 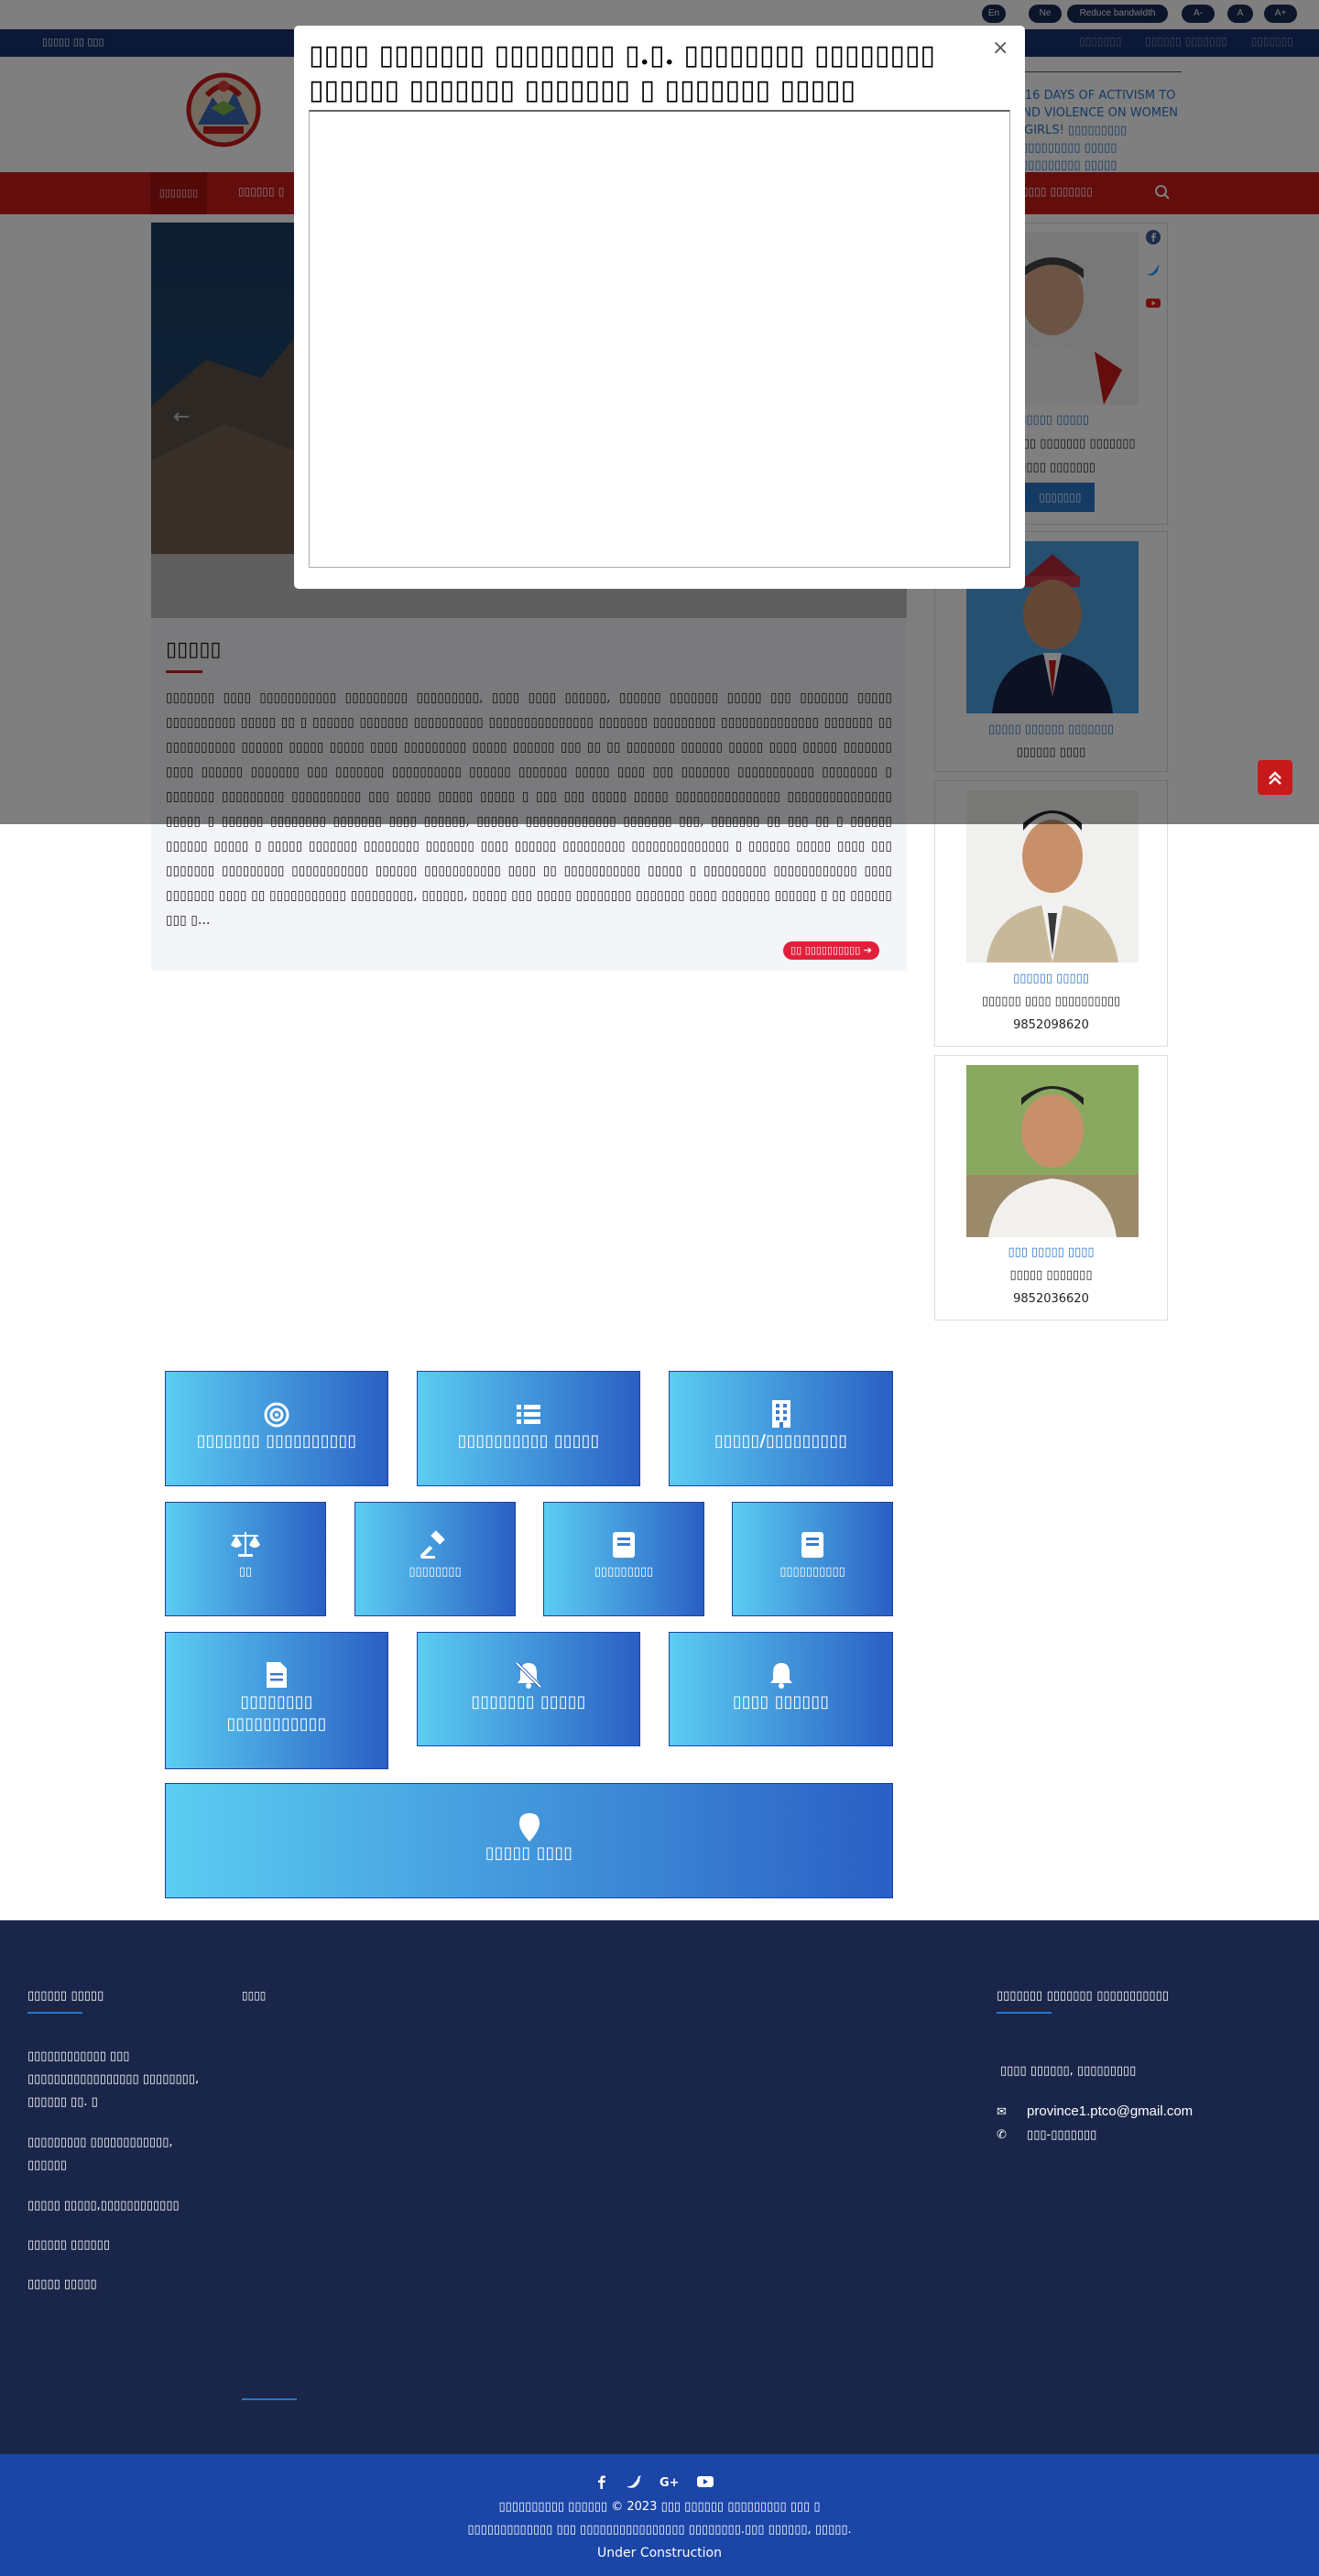 I want to click on read-more-button: ▯▯ ▯▯▯▯▯▯▯▯▯▯ ➔, so click(x=831, y=950).